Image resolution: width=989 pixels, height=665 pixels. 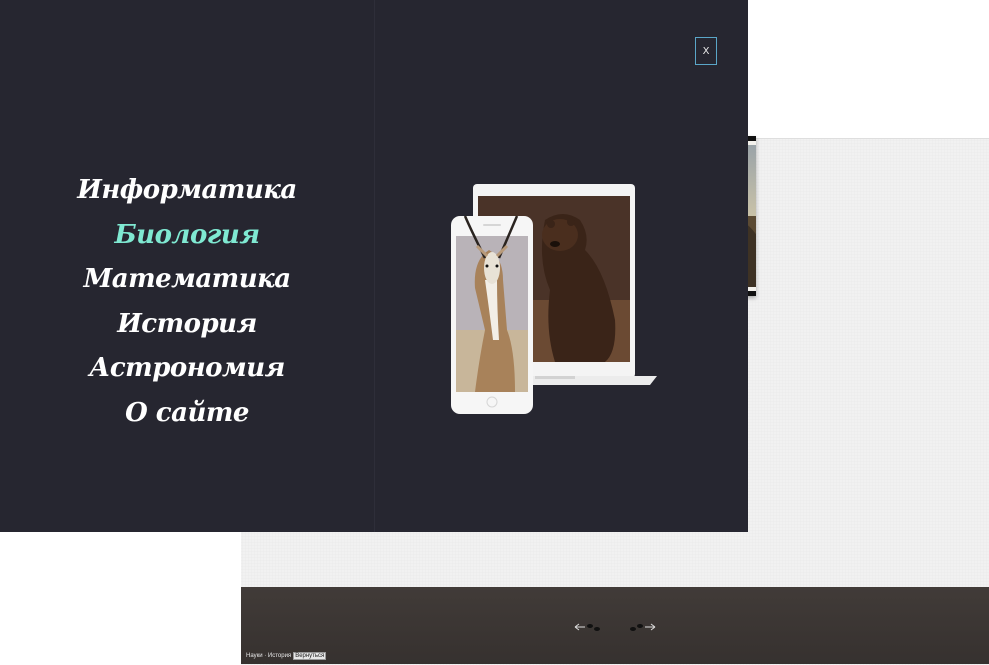 I want to click on menu-item-mathematics: Математика, so click(x=187, y=279).